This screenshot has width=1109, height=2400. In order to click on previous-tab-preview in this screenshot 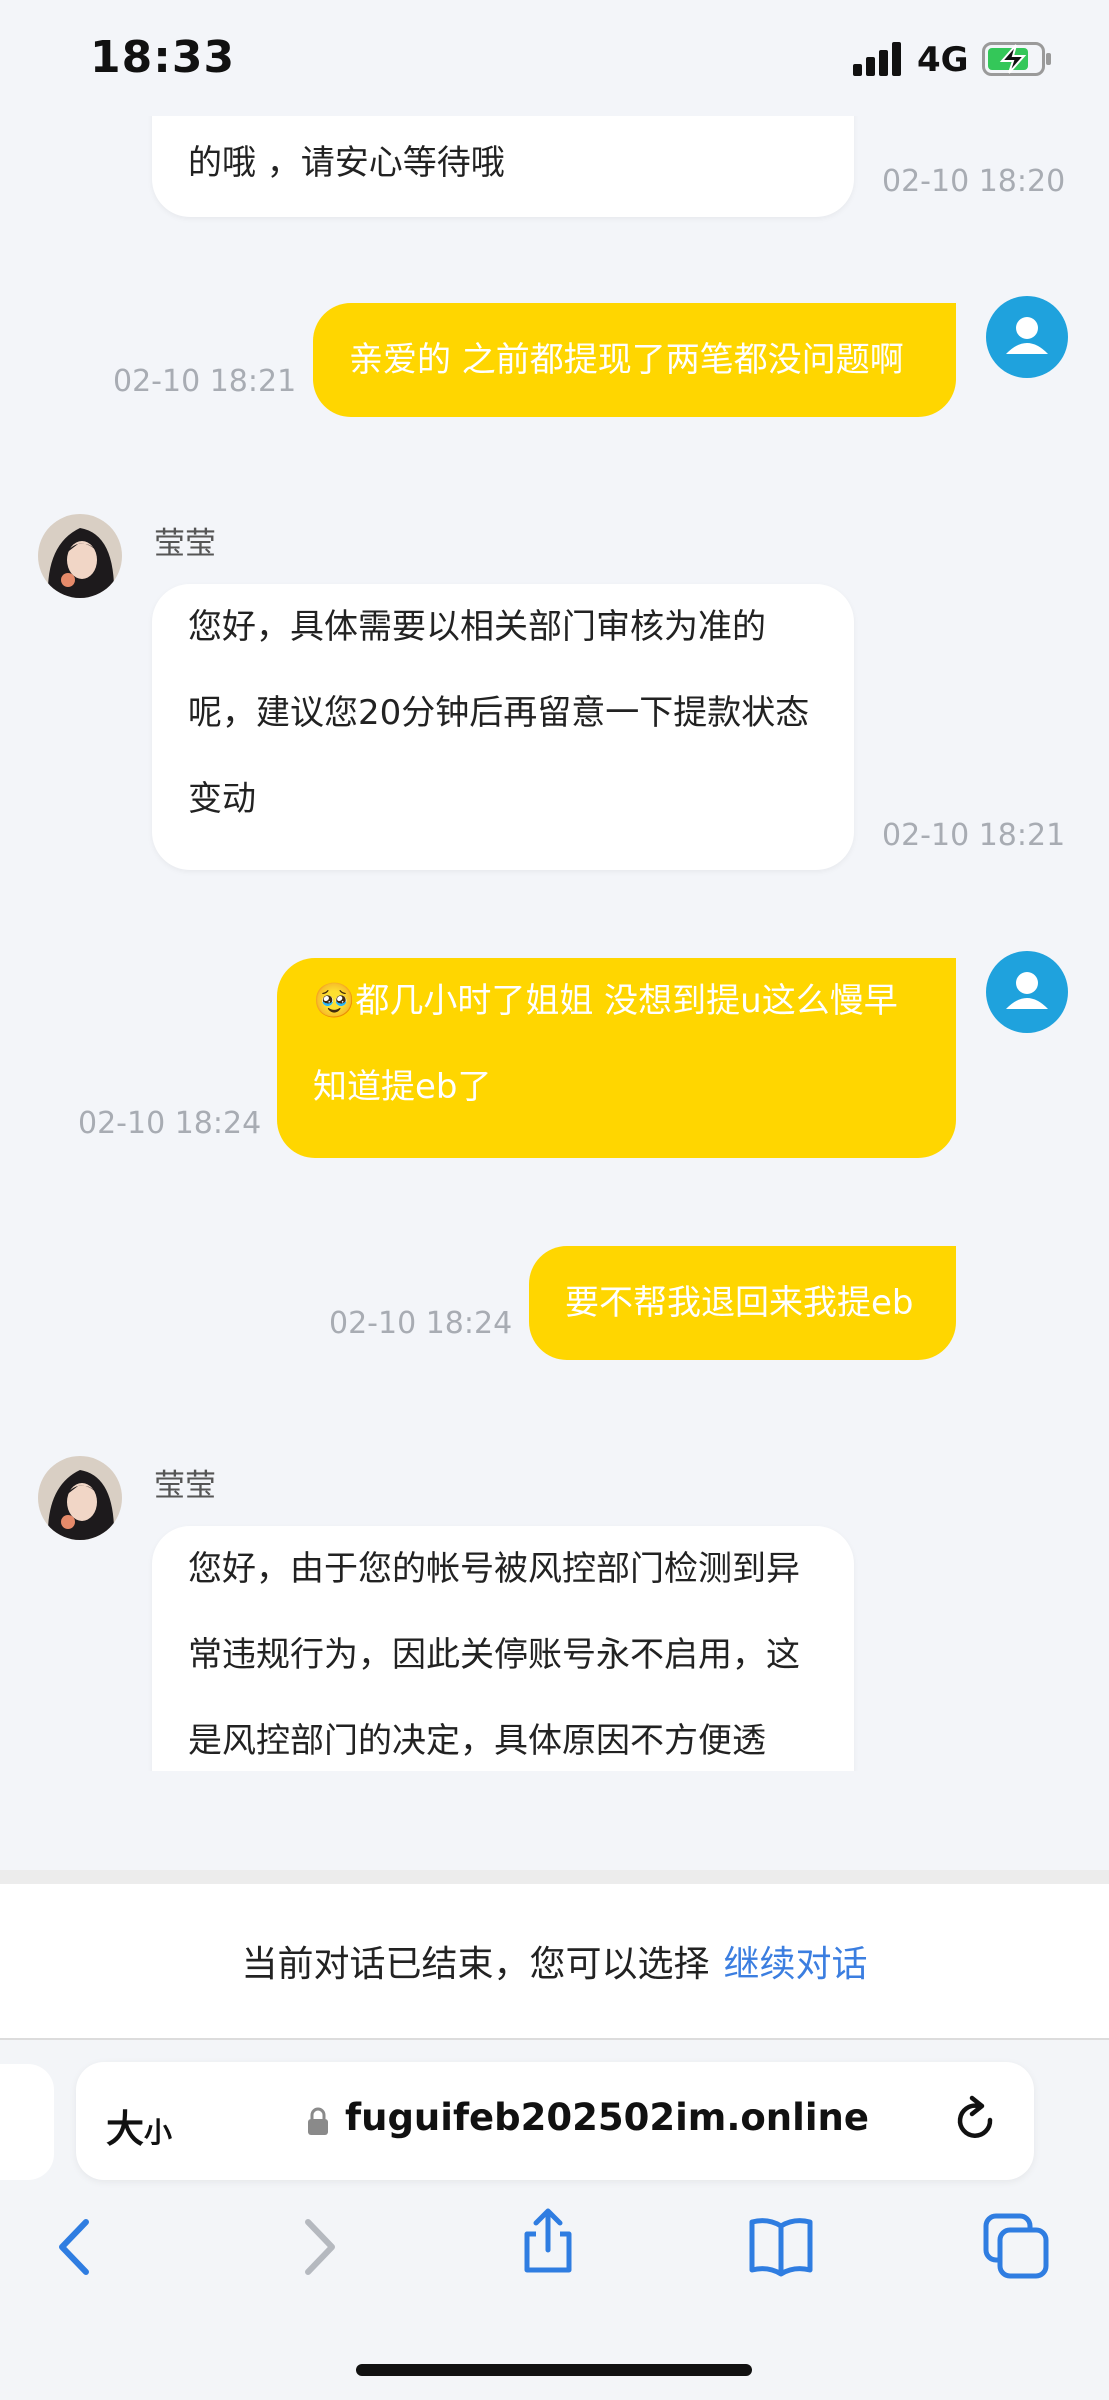, I will do `click(27, 2122)`.